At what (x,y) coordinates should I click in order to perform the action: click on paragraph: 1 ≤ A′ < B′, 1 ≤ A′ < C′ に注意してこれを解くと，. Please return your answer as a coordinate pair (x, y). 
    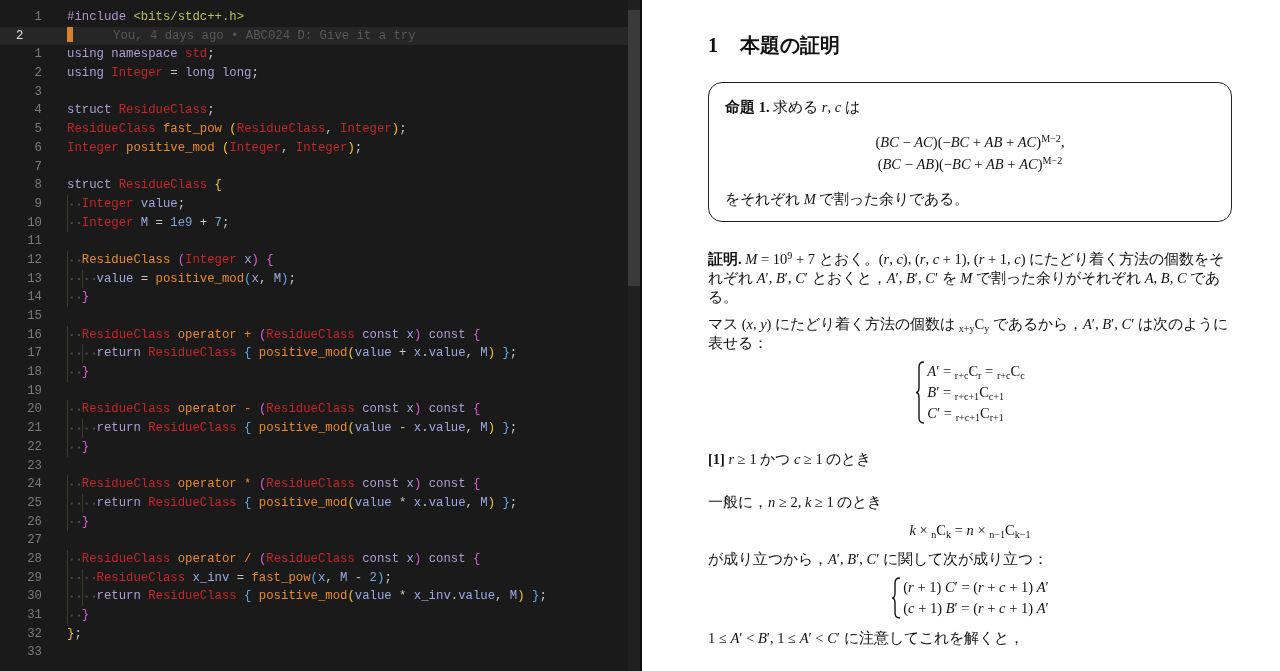
    Looking at the image, I should click on (866, 638).